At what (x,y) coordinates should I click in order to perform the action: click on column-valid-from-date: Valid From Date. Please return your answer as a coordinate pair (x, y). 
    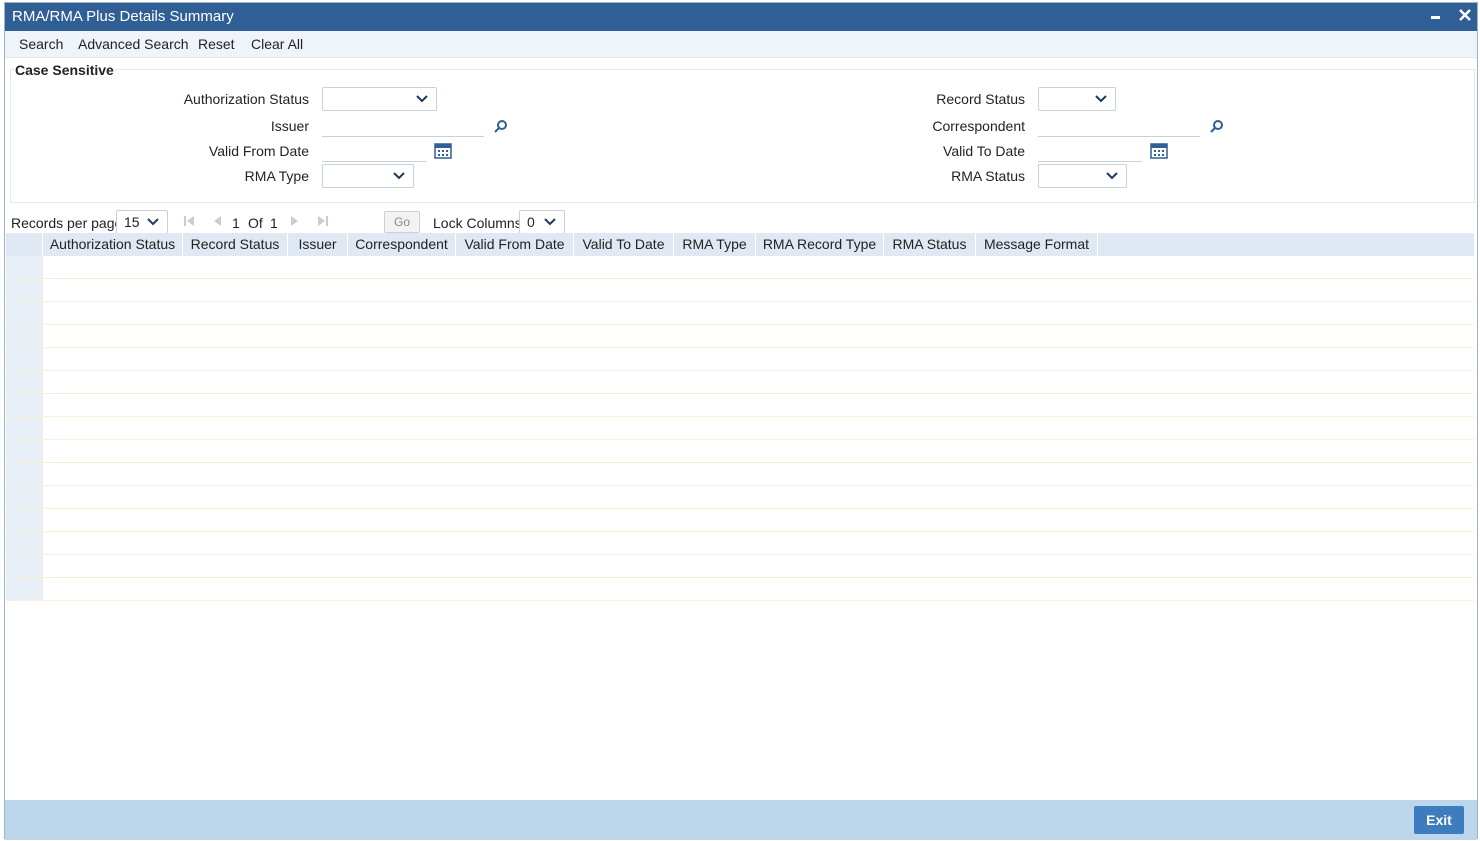
    Looking at the image, I should click on (515, 244).